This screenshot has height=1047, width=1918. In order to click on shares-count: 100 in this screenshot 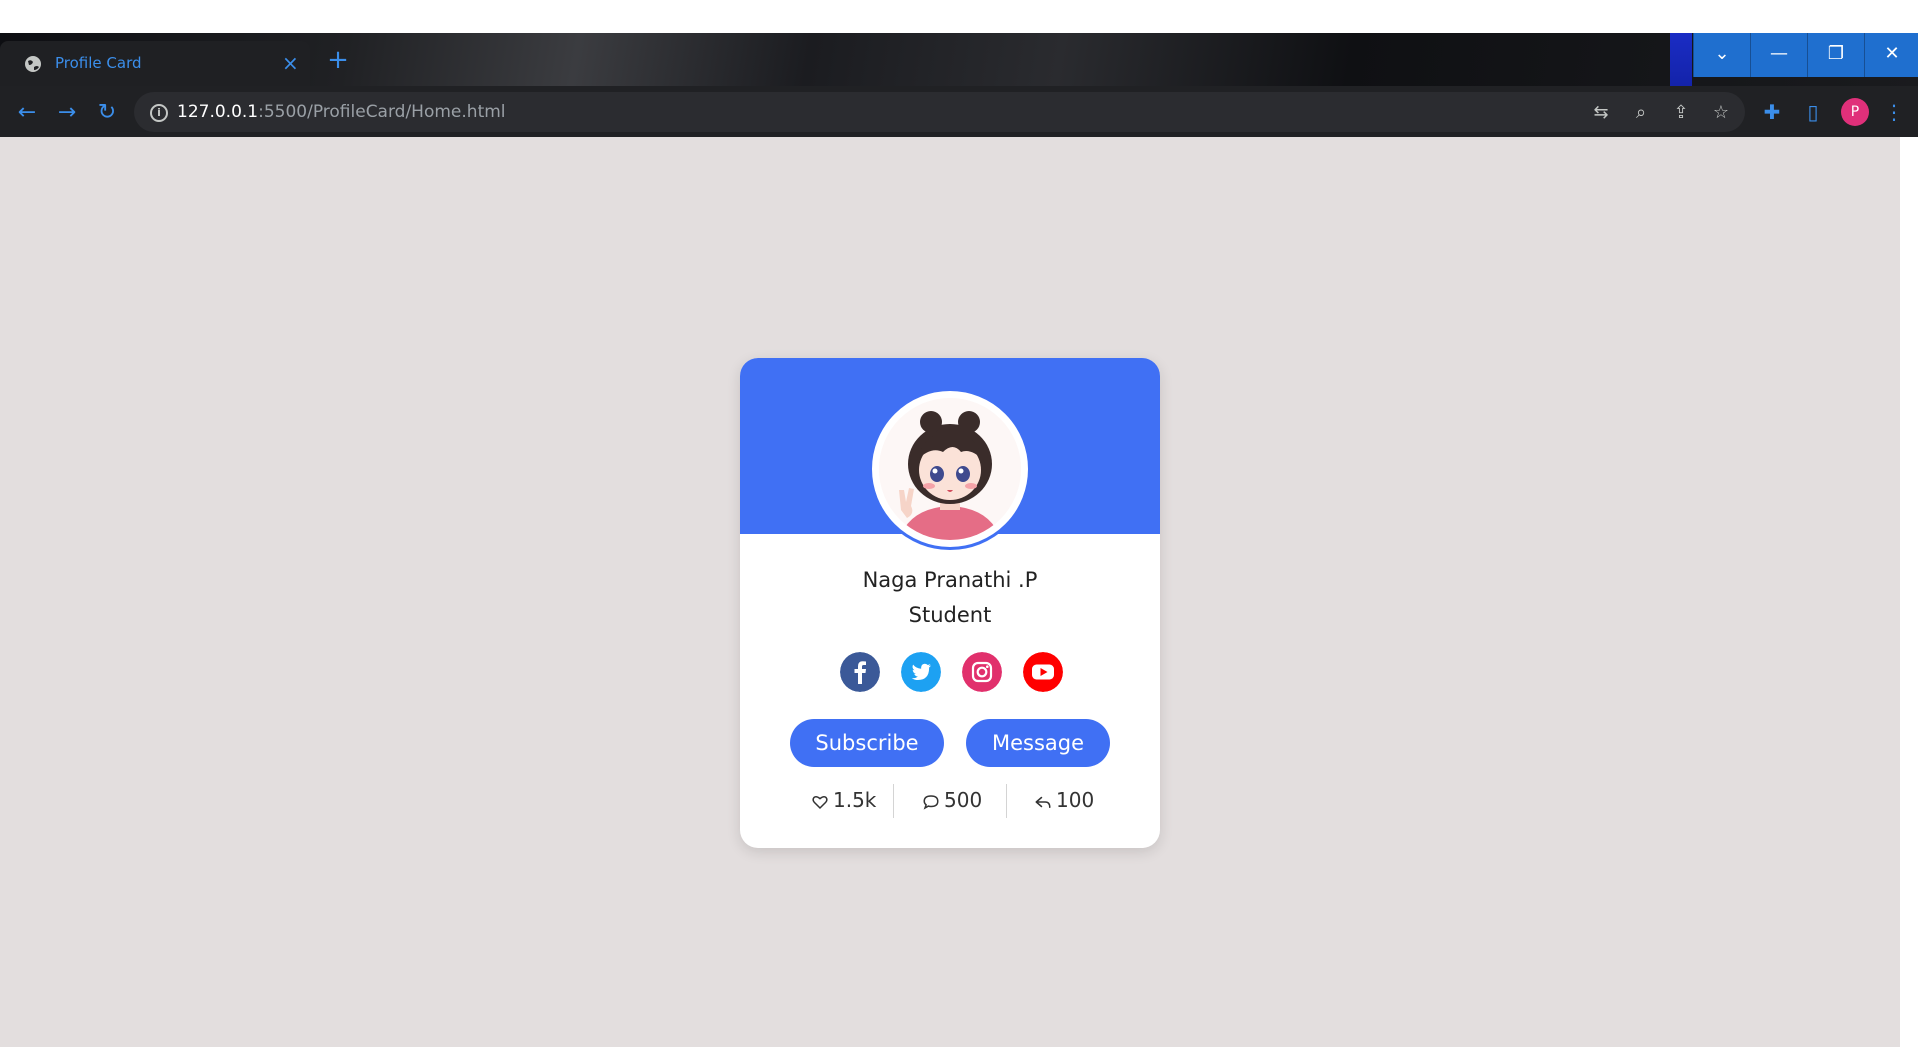, I will do `click(1075, 800)`.